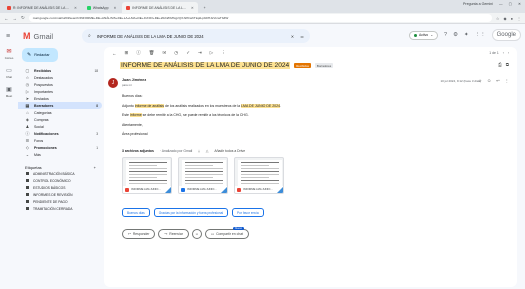 The height and width of the screenshot is (289, 525). Describe the element at coordinates (478, 4) in the screenshot. I see `gemini-label: Pregunta a Gemini` at that location.